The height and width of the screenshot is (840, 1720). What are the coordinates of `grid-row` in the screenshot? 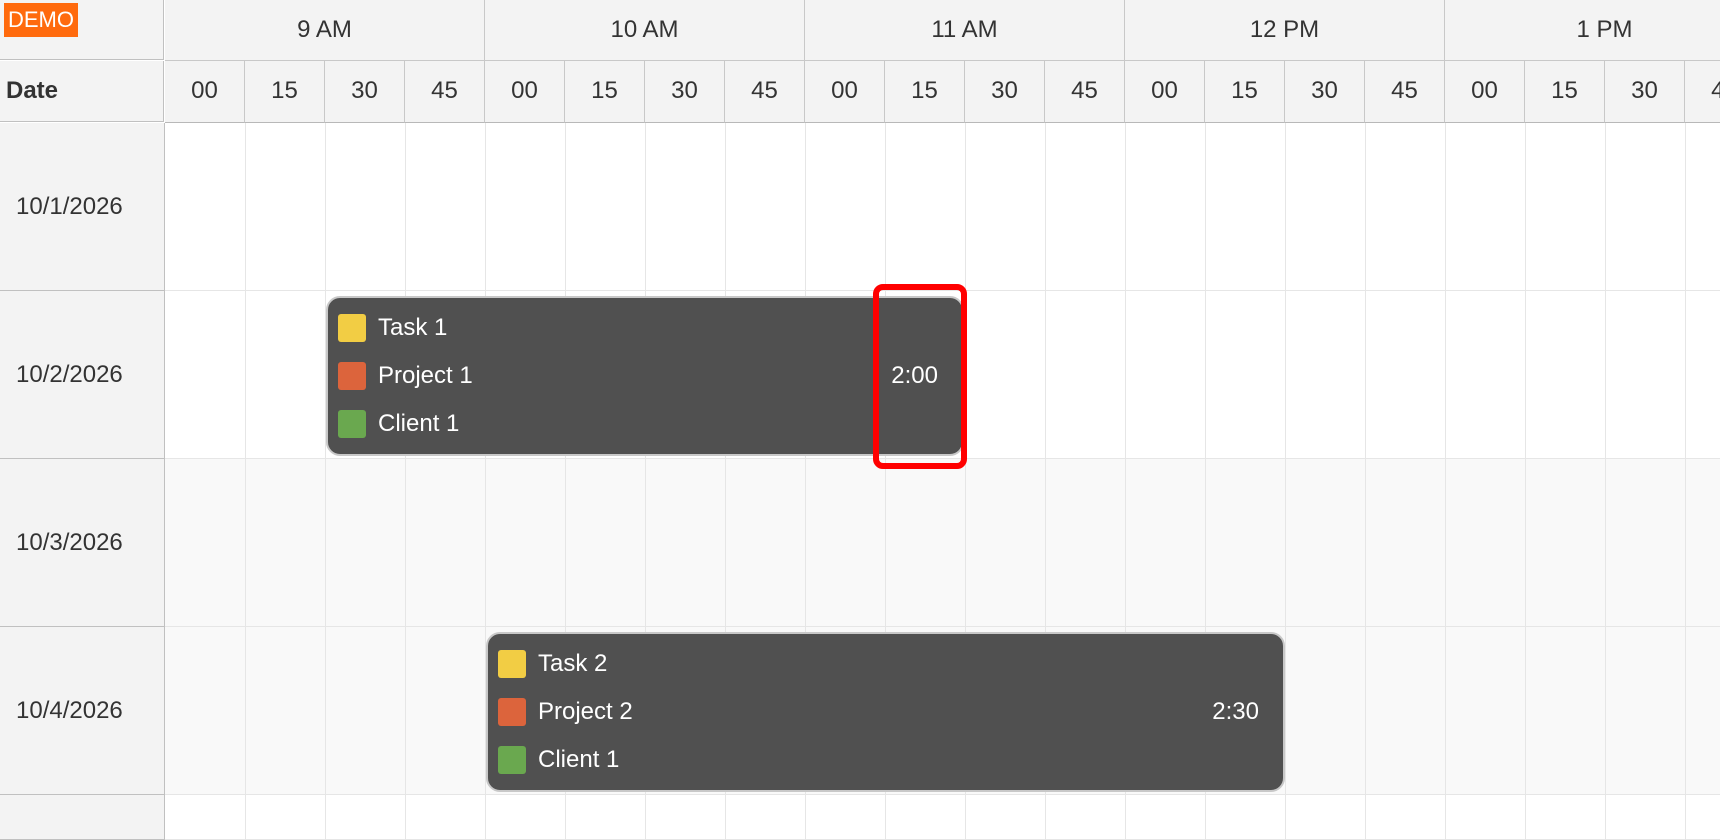 It's located at (942, 817).